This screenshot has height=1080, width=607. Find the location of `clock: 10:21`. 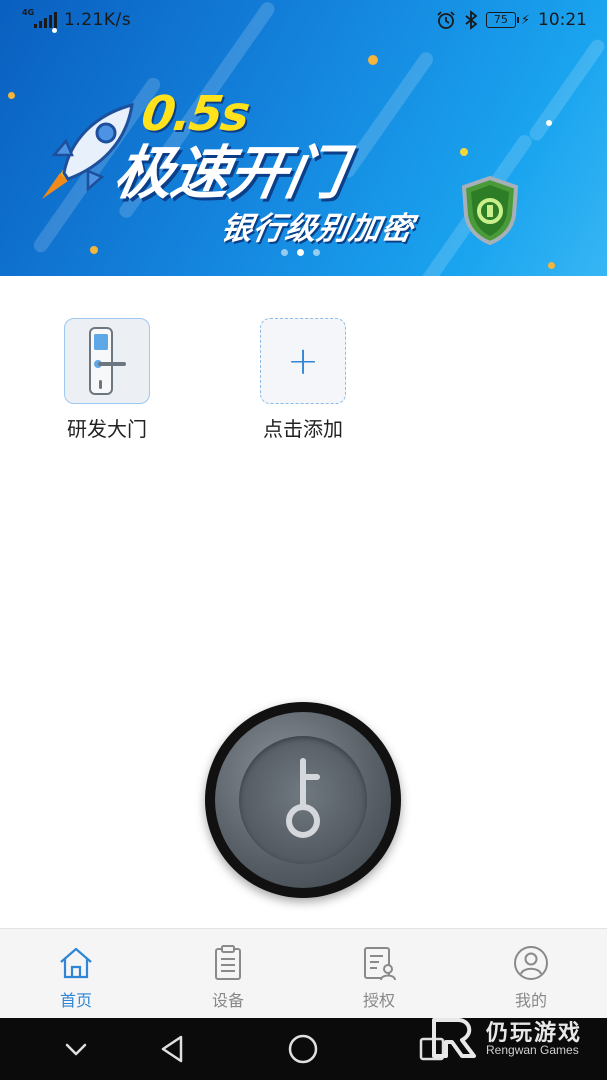

clock: 10:21 is located at coordinates (562, 20).